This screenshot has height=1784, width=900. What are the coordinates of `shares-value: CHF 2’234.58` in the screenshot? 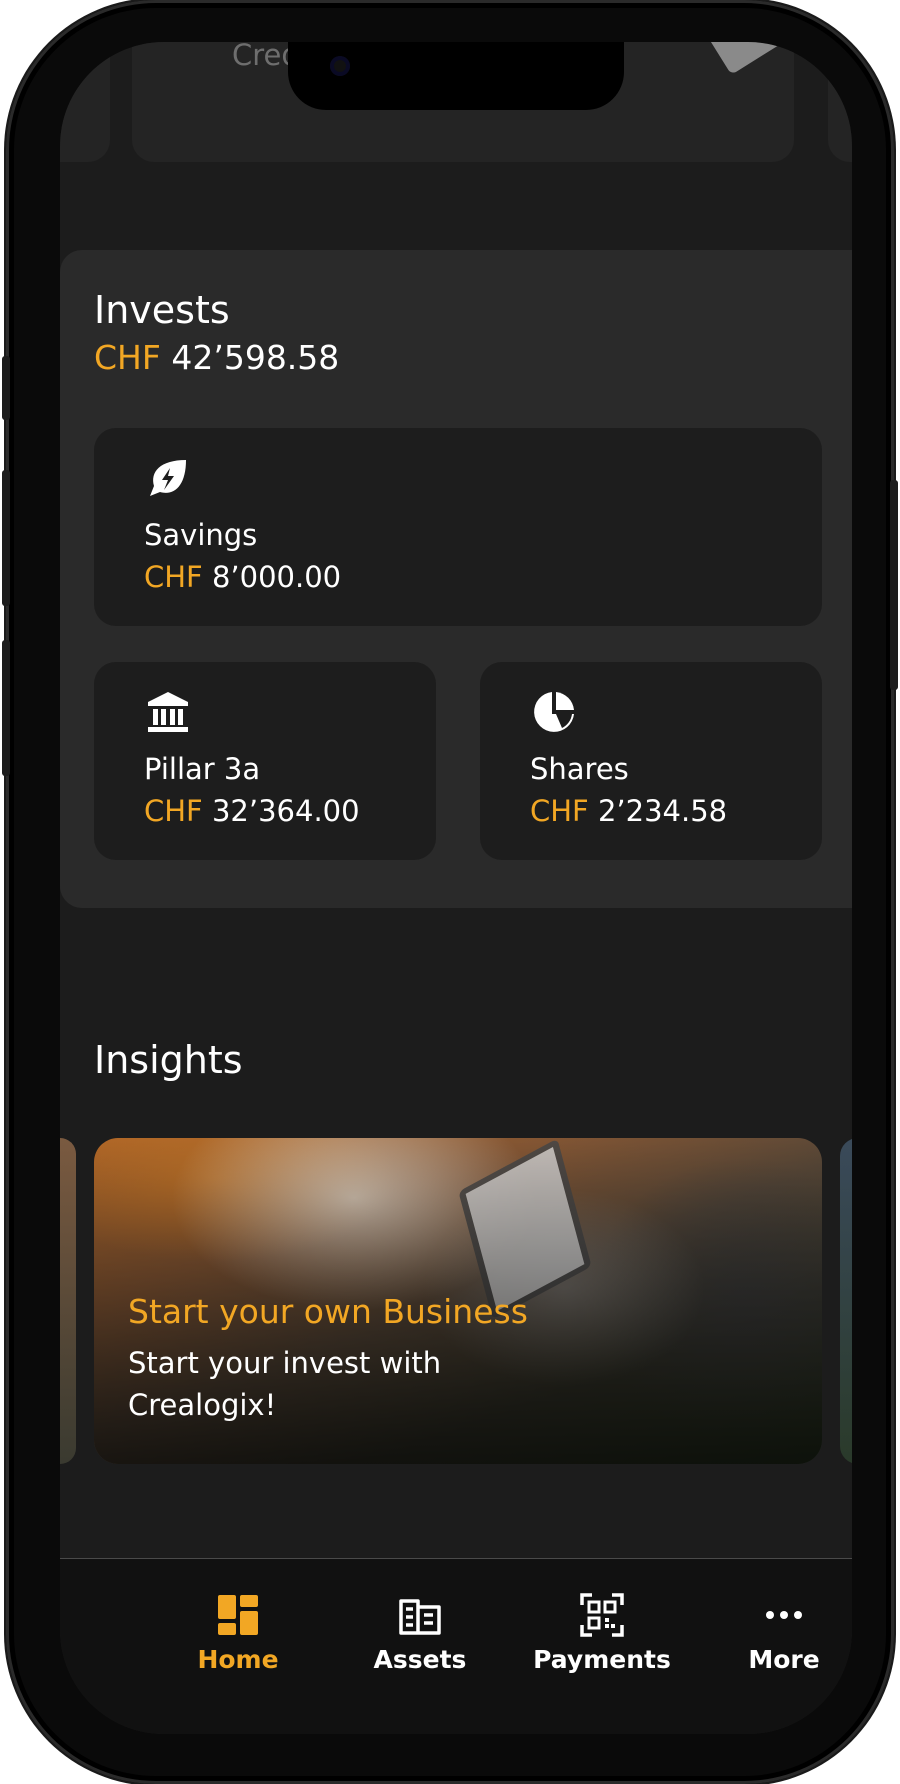 It's located at (628, 811).